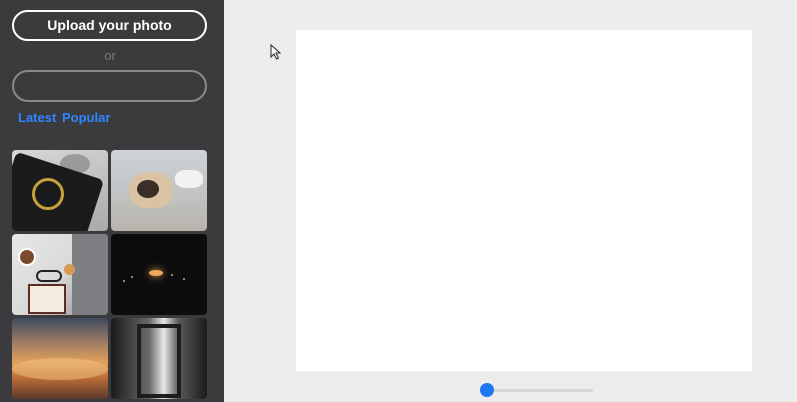  What do you see at coordinates (49, 276) in the screenshot?
I see `glasses-icon` at bounding box center [49, 276].